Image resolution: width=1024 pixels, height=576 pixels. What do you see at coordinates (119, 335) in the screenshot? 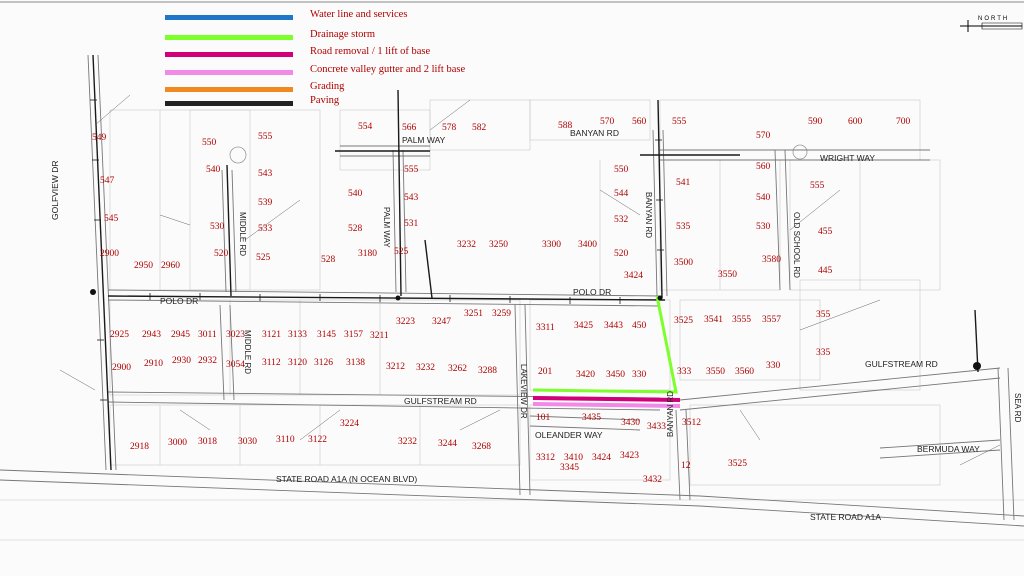
I see `lot-number: 2925` at bounding box center [119, 335].